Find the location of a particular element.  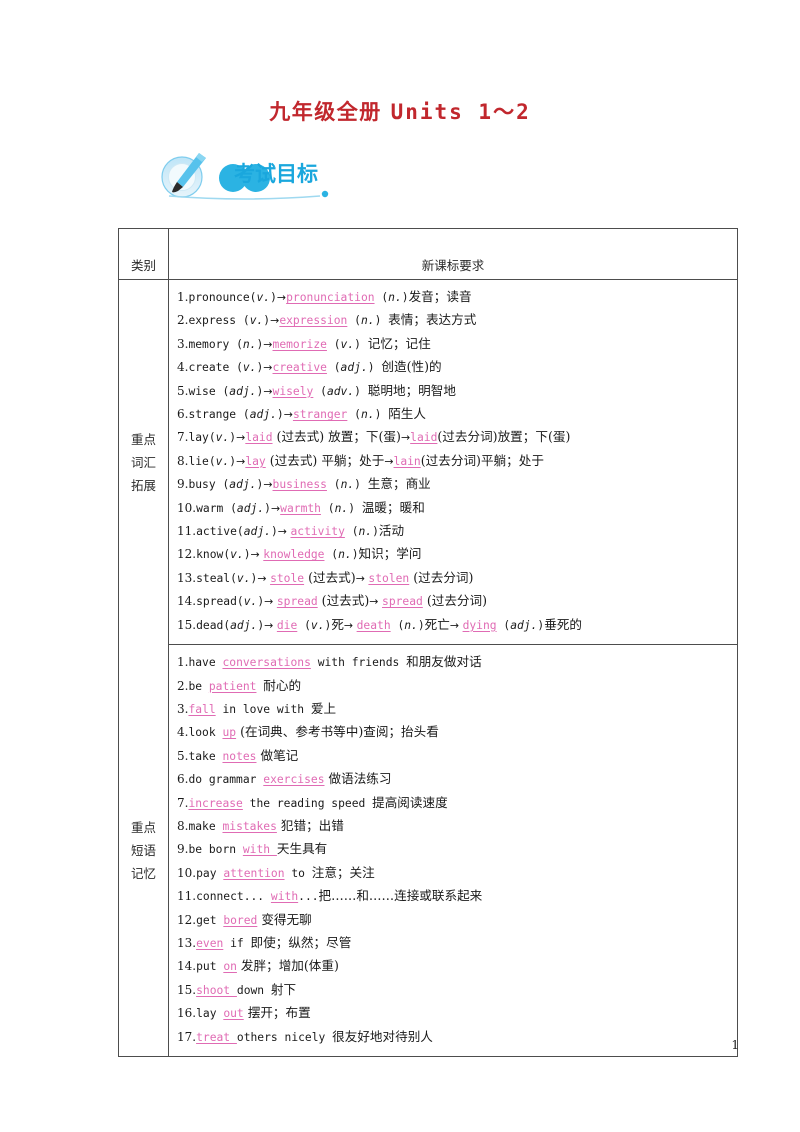

entry-line: 17.treat others nicely 很友好地对待别人 is located at coordinates (457, 1037).